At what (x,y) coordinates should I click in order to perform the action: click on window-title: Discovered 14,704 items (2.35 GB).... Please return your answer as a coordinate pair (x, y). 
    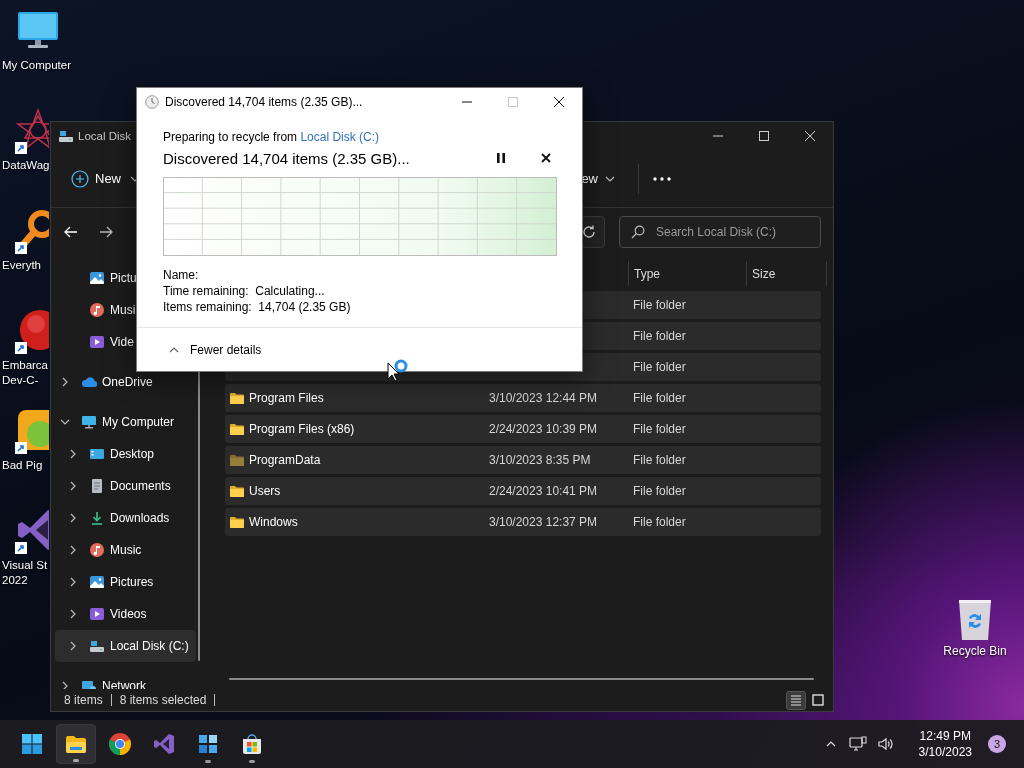
    Looking at the image, I should click on (264, 102).